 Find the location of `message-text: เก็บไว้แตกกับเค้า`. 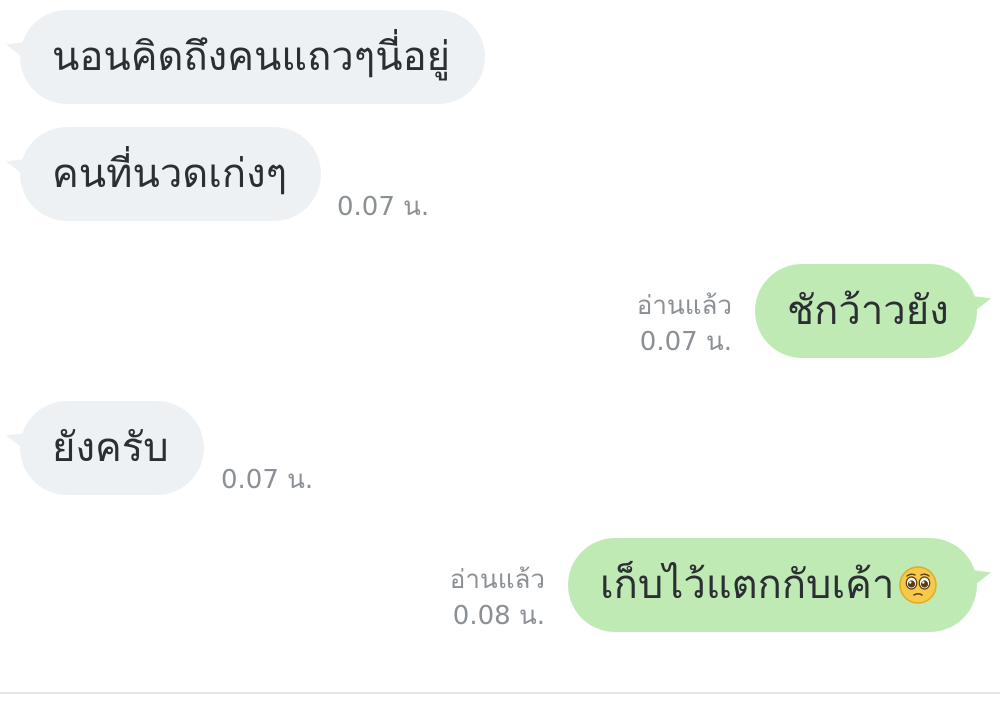

message-text: เก็บไว้แตกกับเค้า is located at coordinates (747, 585).